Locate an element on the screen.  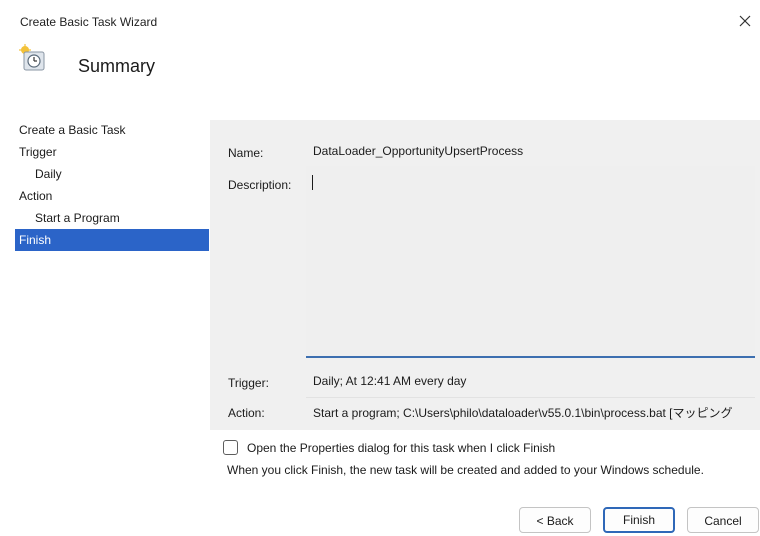
clock-task-icon is located at coordinates (33, 59).